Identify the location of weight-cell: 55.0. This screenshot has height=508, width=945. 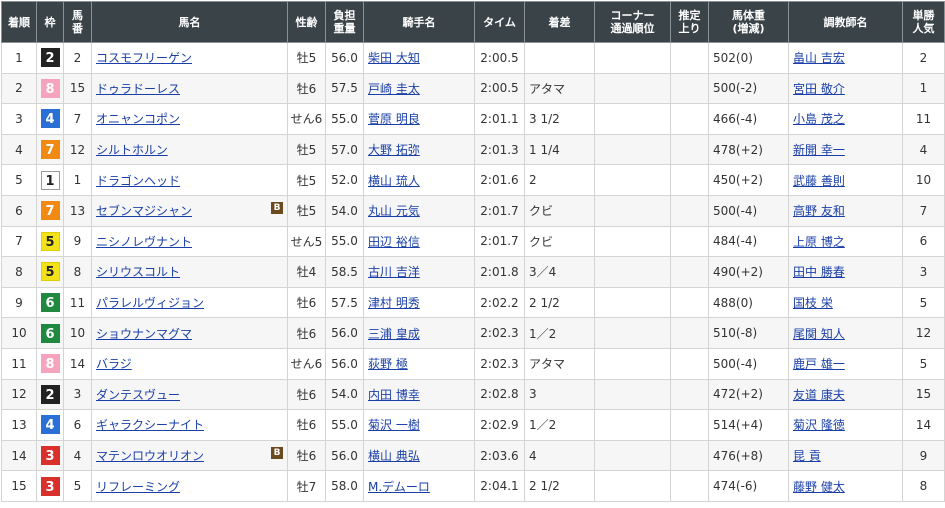
(344, 425).